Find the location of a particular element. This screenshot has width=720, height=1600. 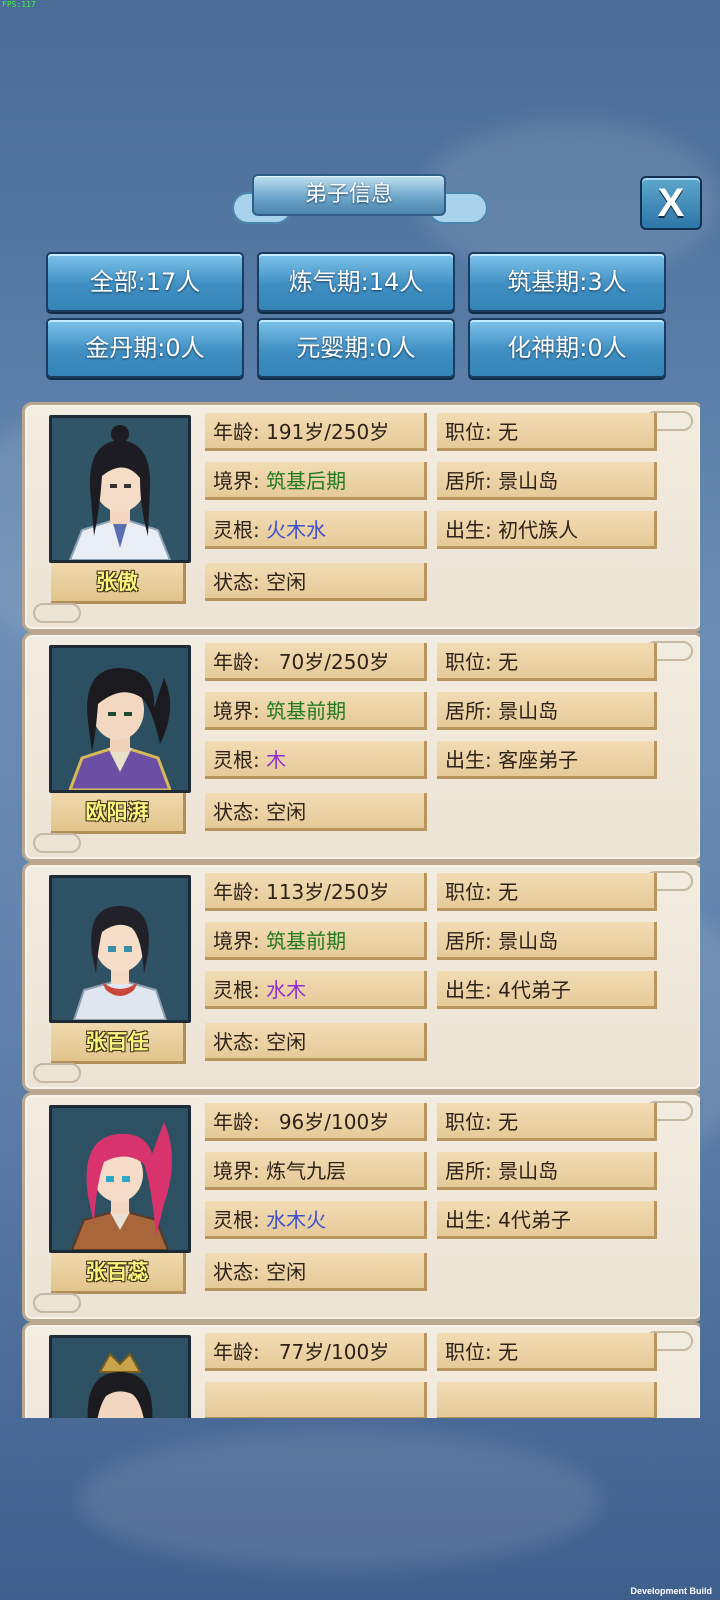

birth-field: 出生: 客座弟子 is located at coordinates (547, 760).